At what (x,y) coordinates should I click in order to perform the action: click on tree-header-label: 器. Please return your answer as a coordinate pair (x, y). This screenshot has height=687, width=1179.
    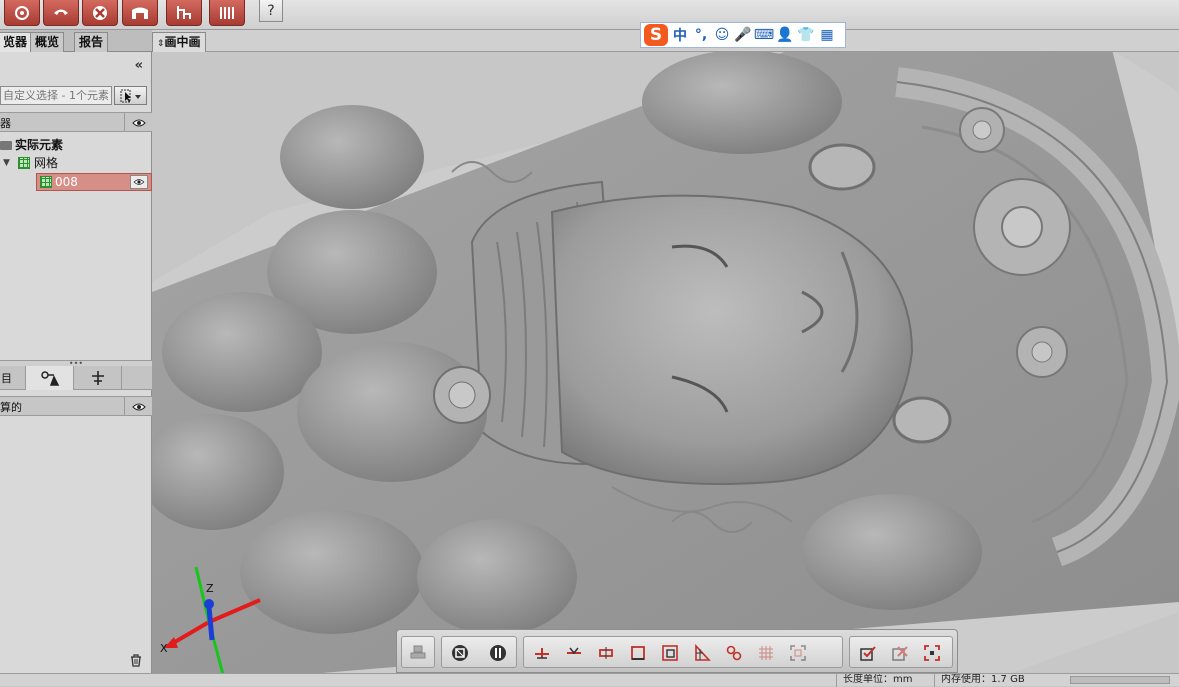
    Looking at the image, I should click on (5, 123).